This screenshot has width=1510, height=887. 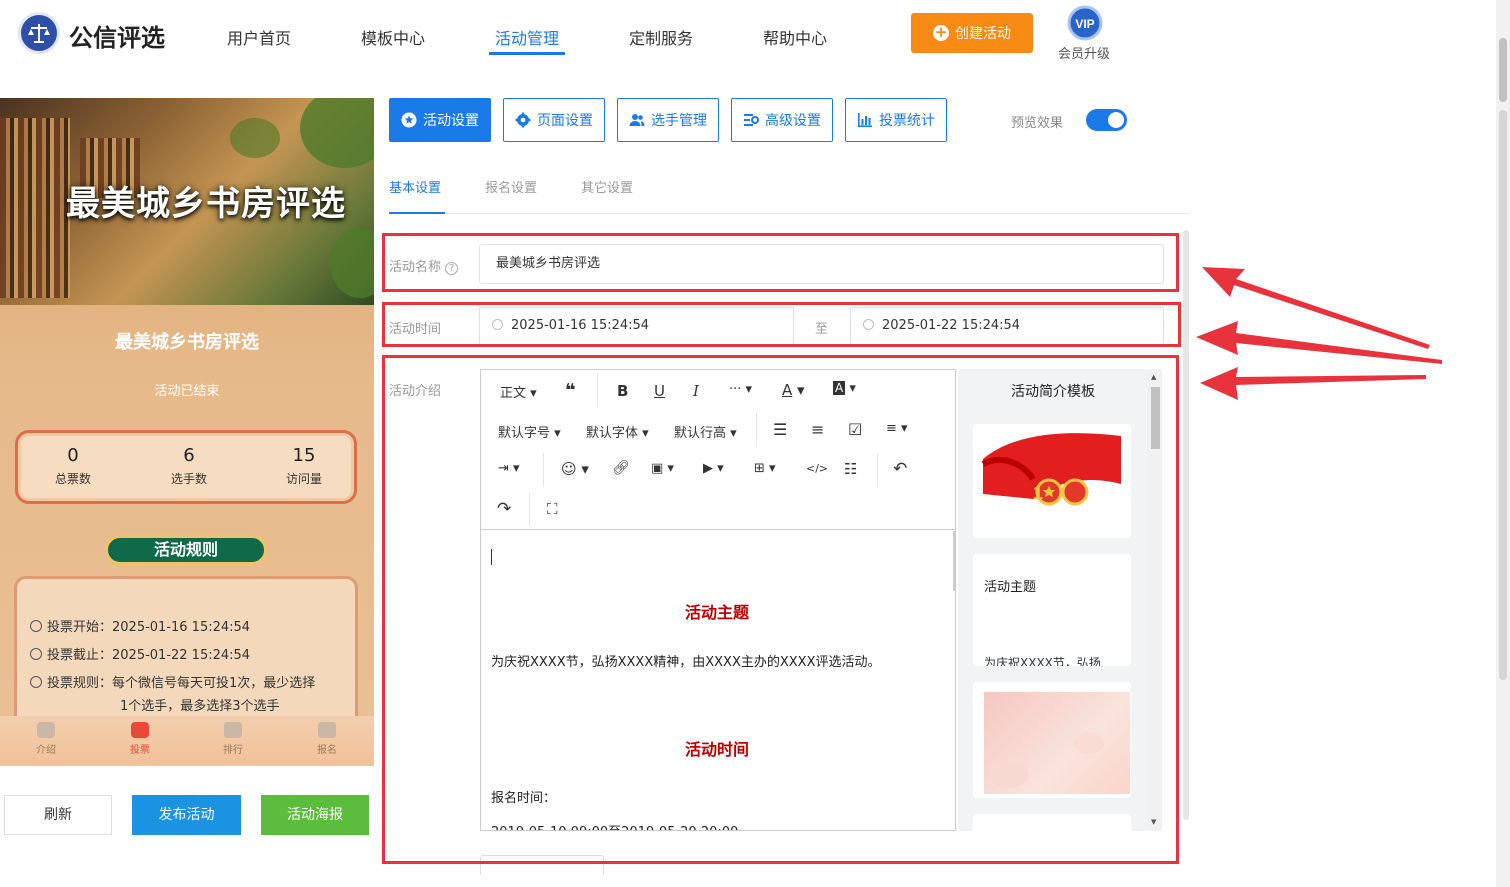 I want to click on stats-panel: 0 总票数 6 选手数 15 访问量, so click(x=186, y=467).